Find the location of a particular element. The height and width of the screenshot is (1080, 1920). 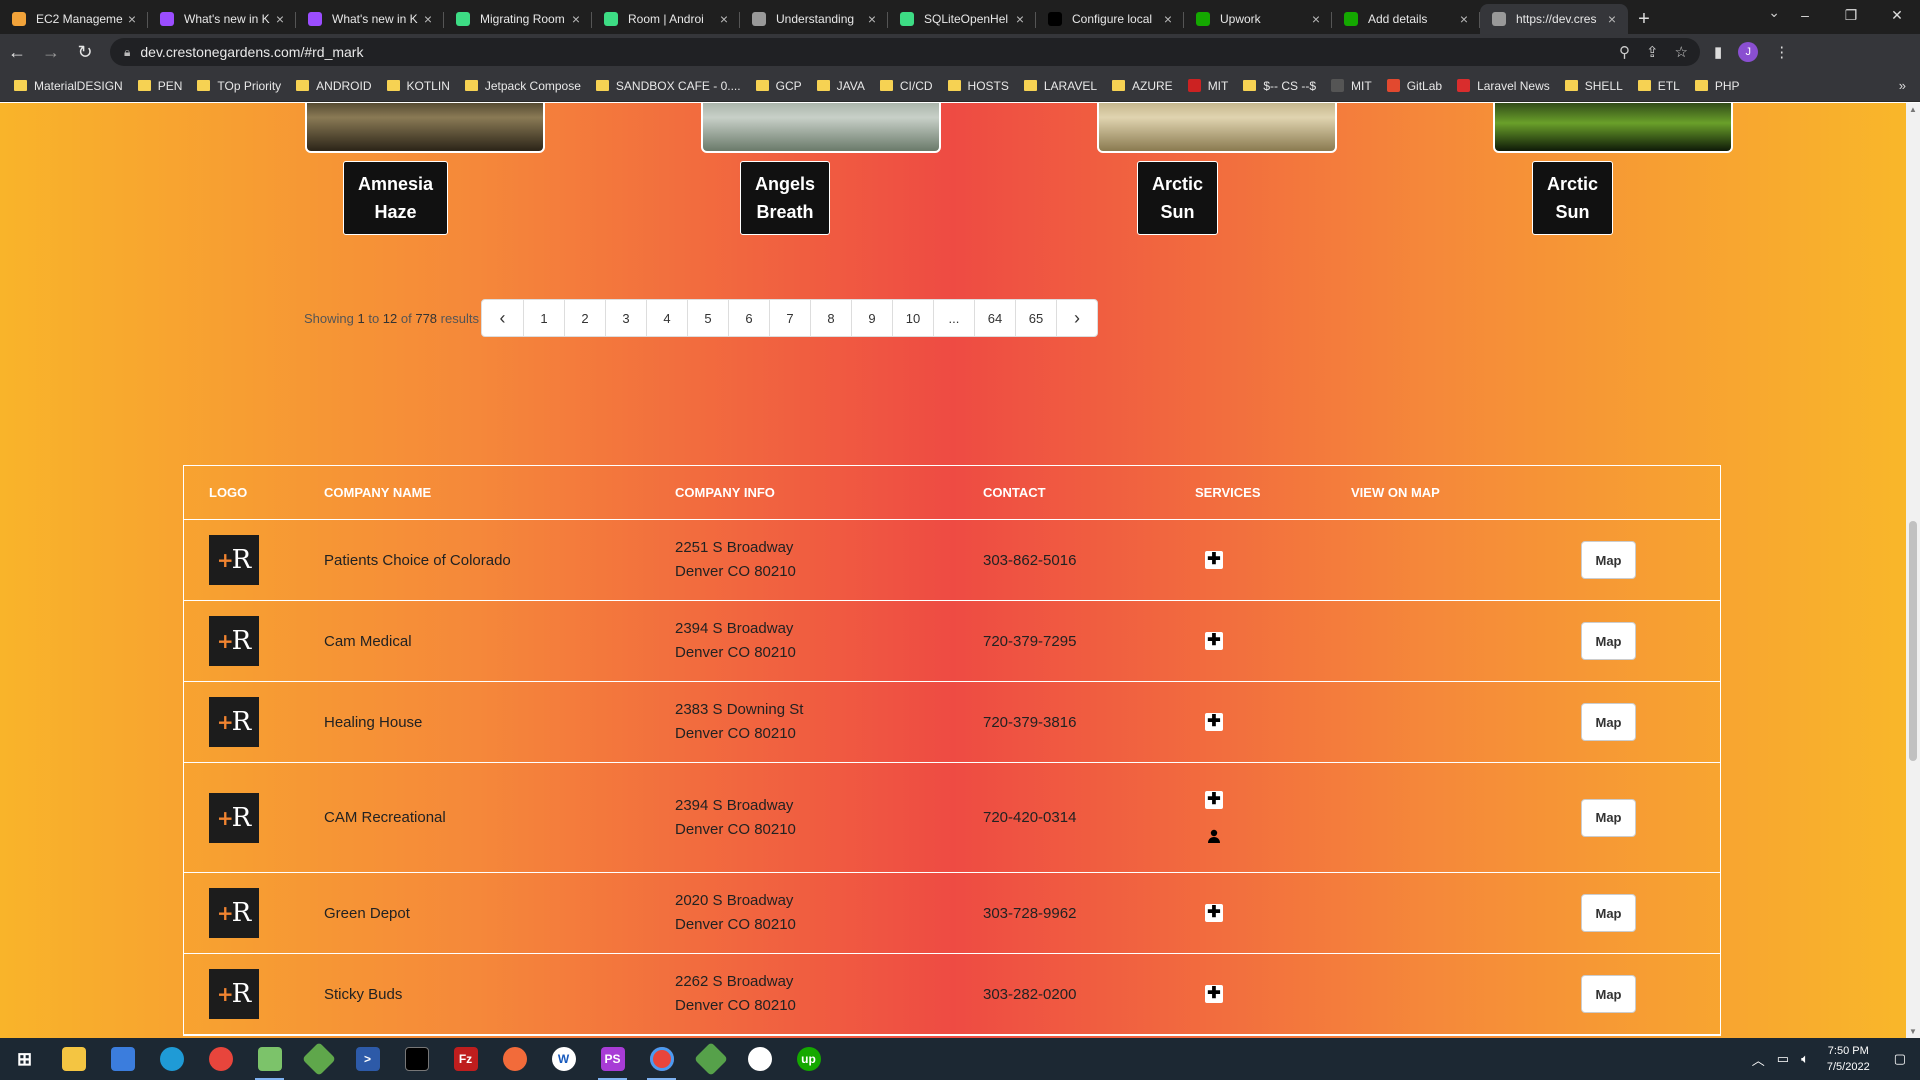

scroll-up-icon: ▲ is located at coordinates (1913, 109).